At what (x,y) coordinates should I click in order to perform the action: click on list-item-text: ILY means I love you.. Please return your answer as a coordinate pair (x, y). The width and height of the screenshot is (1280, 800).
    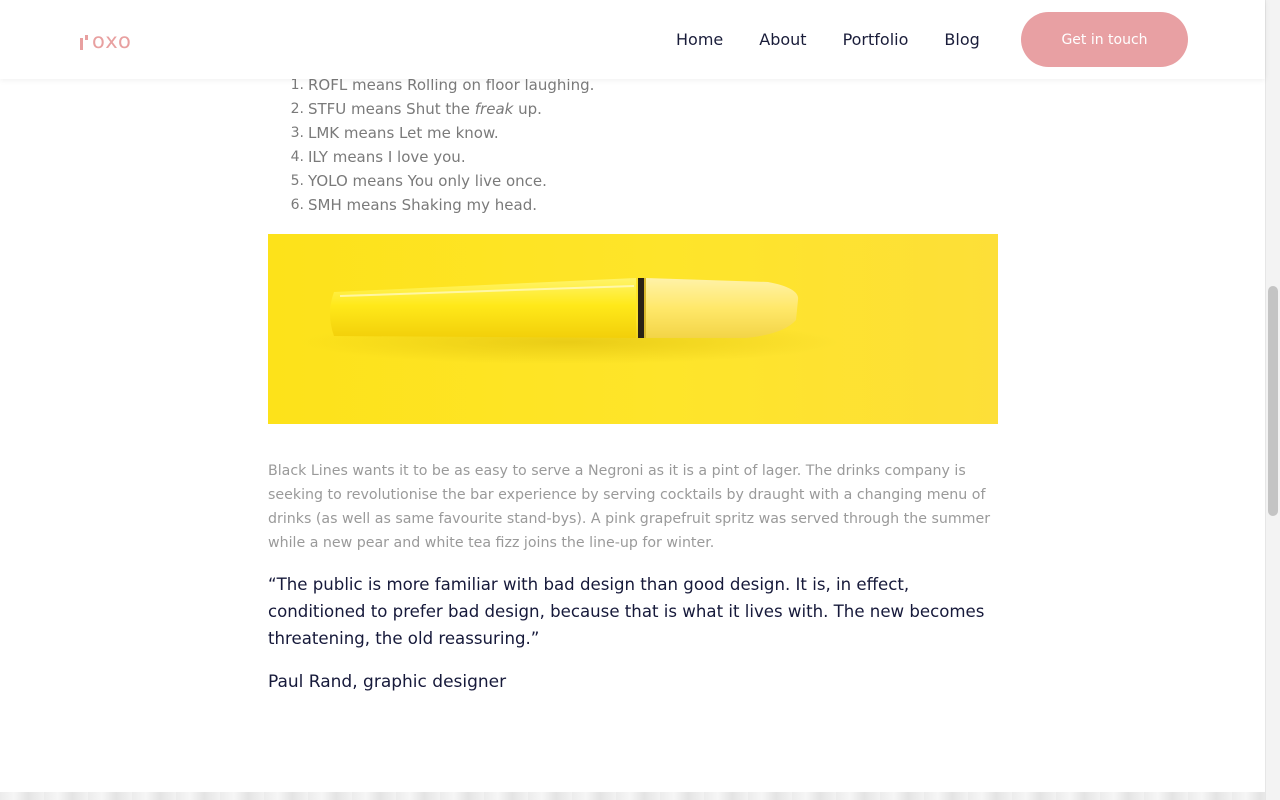
    Looking at the image, I should click on (387, 157).